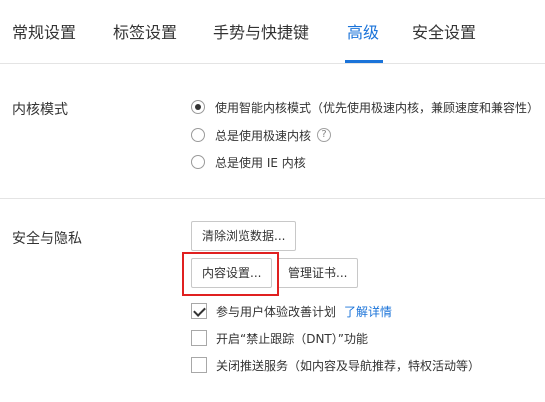 This screenshot has width=545, height=402. I want to click on radio-fast-kernel-label: 总是使用极速内核, so click(263, 135).